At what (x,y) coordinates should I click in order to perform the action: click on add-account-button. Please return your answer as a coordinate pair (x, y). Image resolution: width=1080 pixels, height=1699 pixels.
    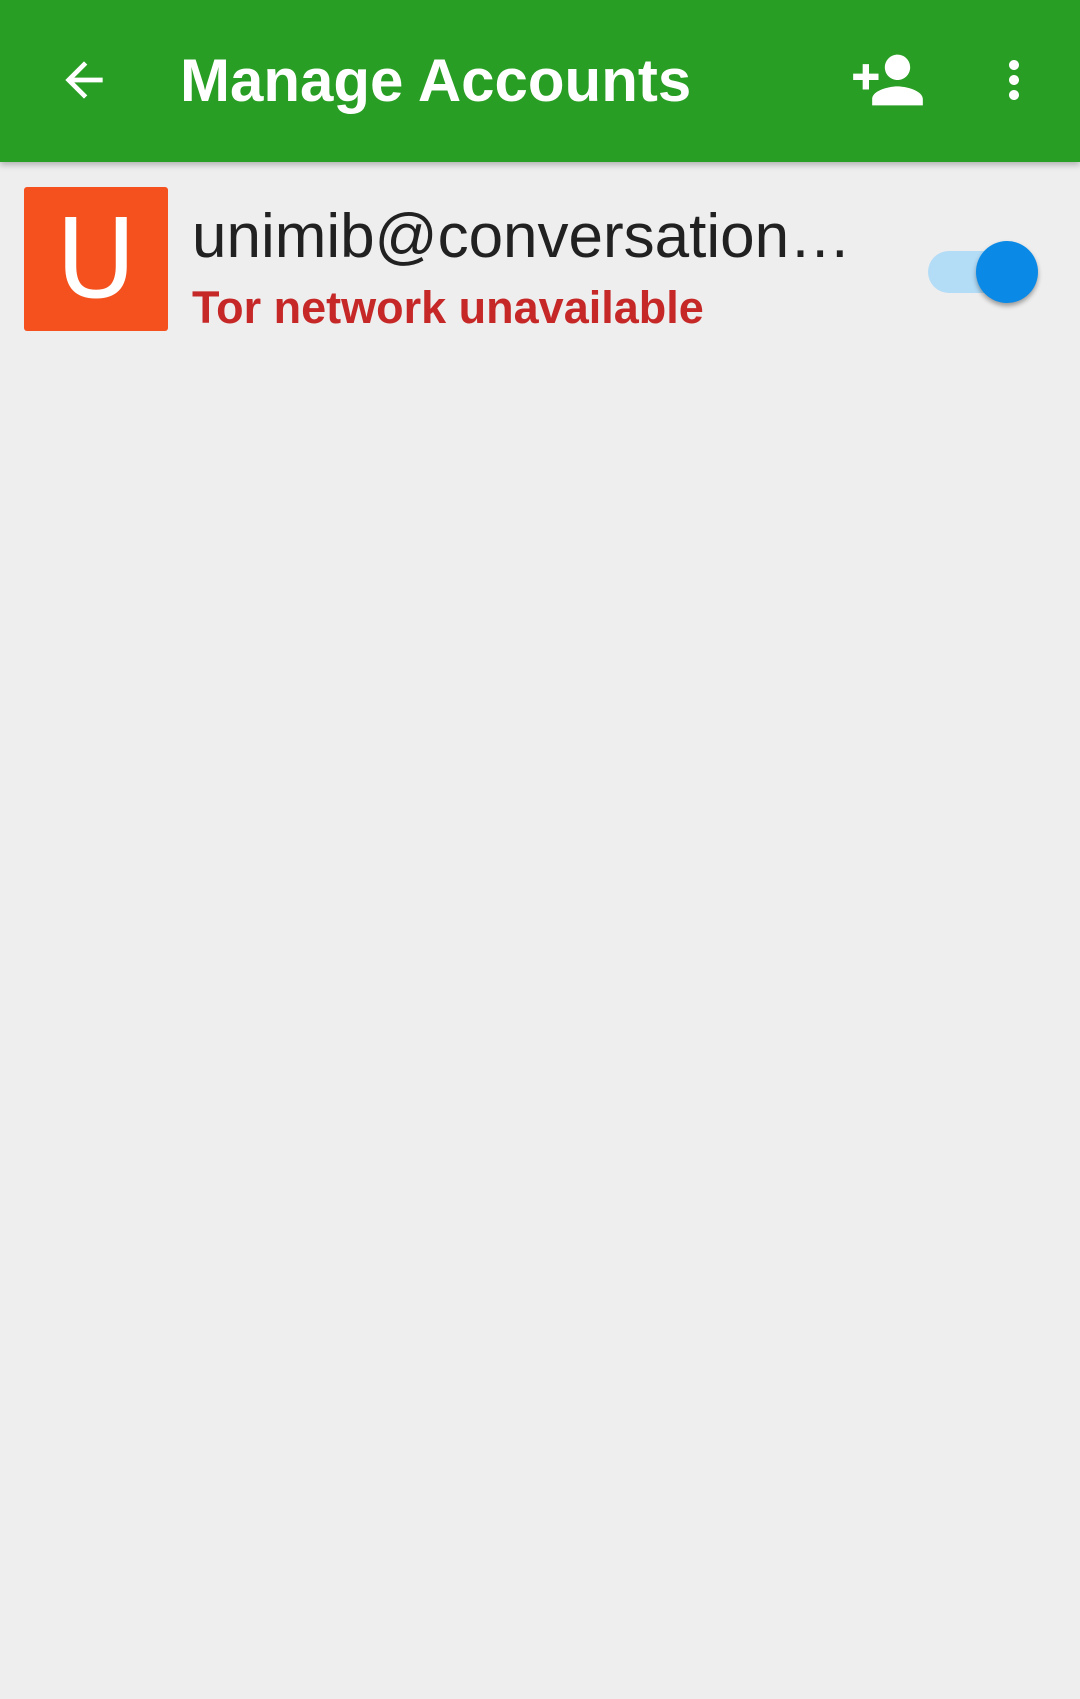
    Looking at the image, I should click on (888, 80).